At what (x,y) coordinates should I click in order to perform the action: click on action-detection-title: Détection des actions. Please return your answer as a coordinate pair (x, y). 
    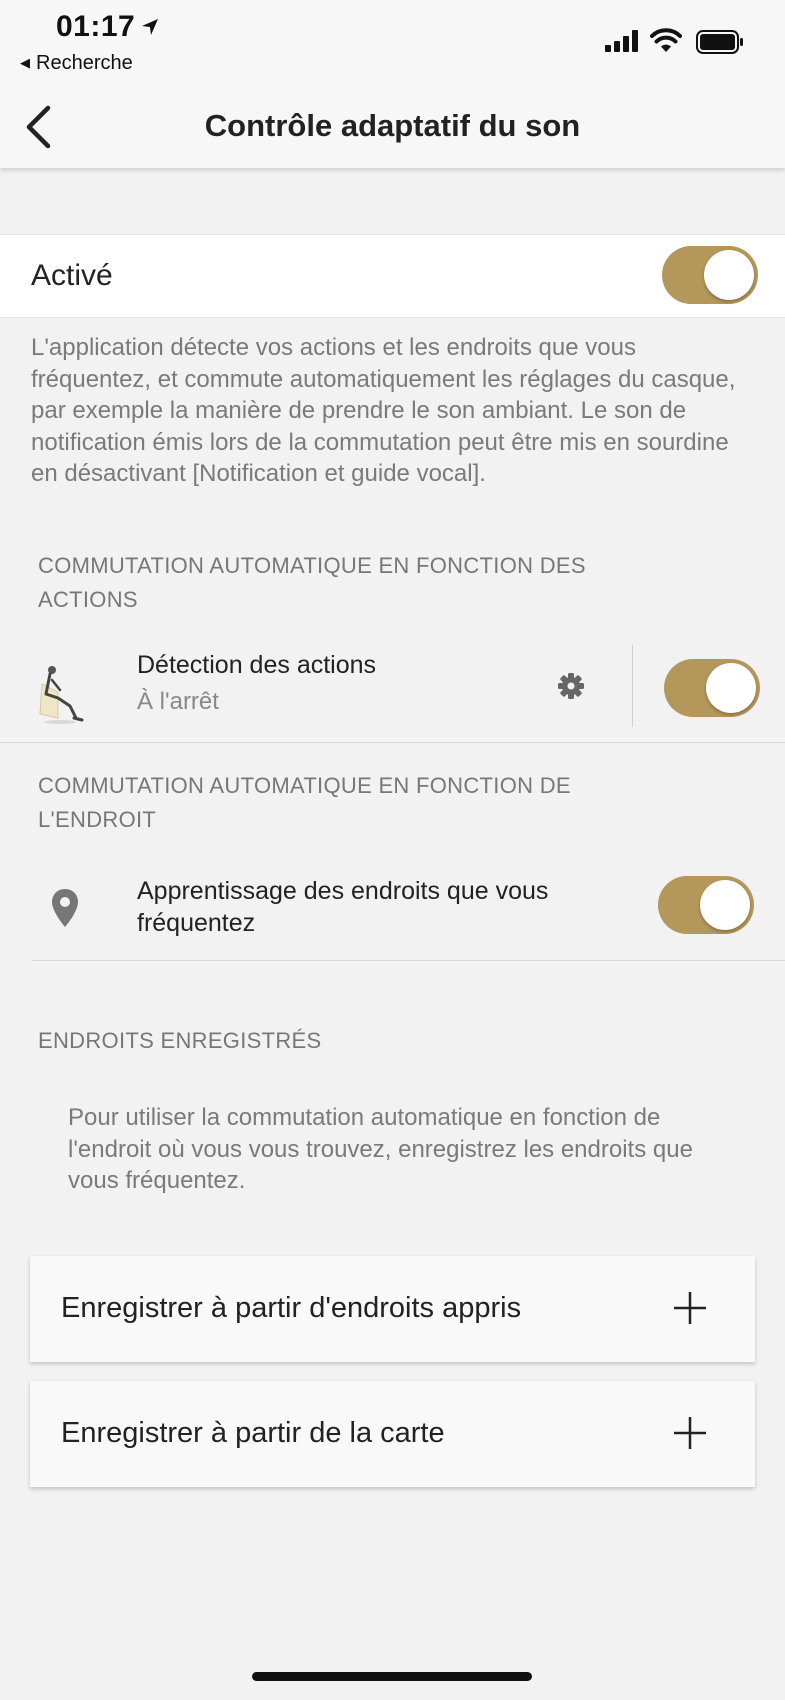
    Looking at the image, I should click on (257, 665).